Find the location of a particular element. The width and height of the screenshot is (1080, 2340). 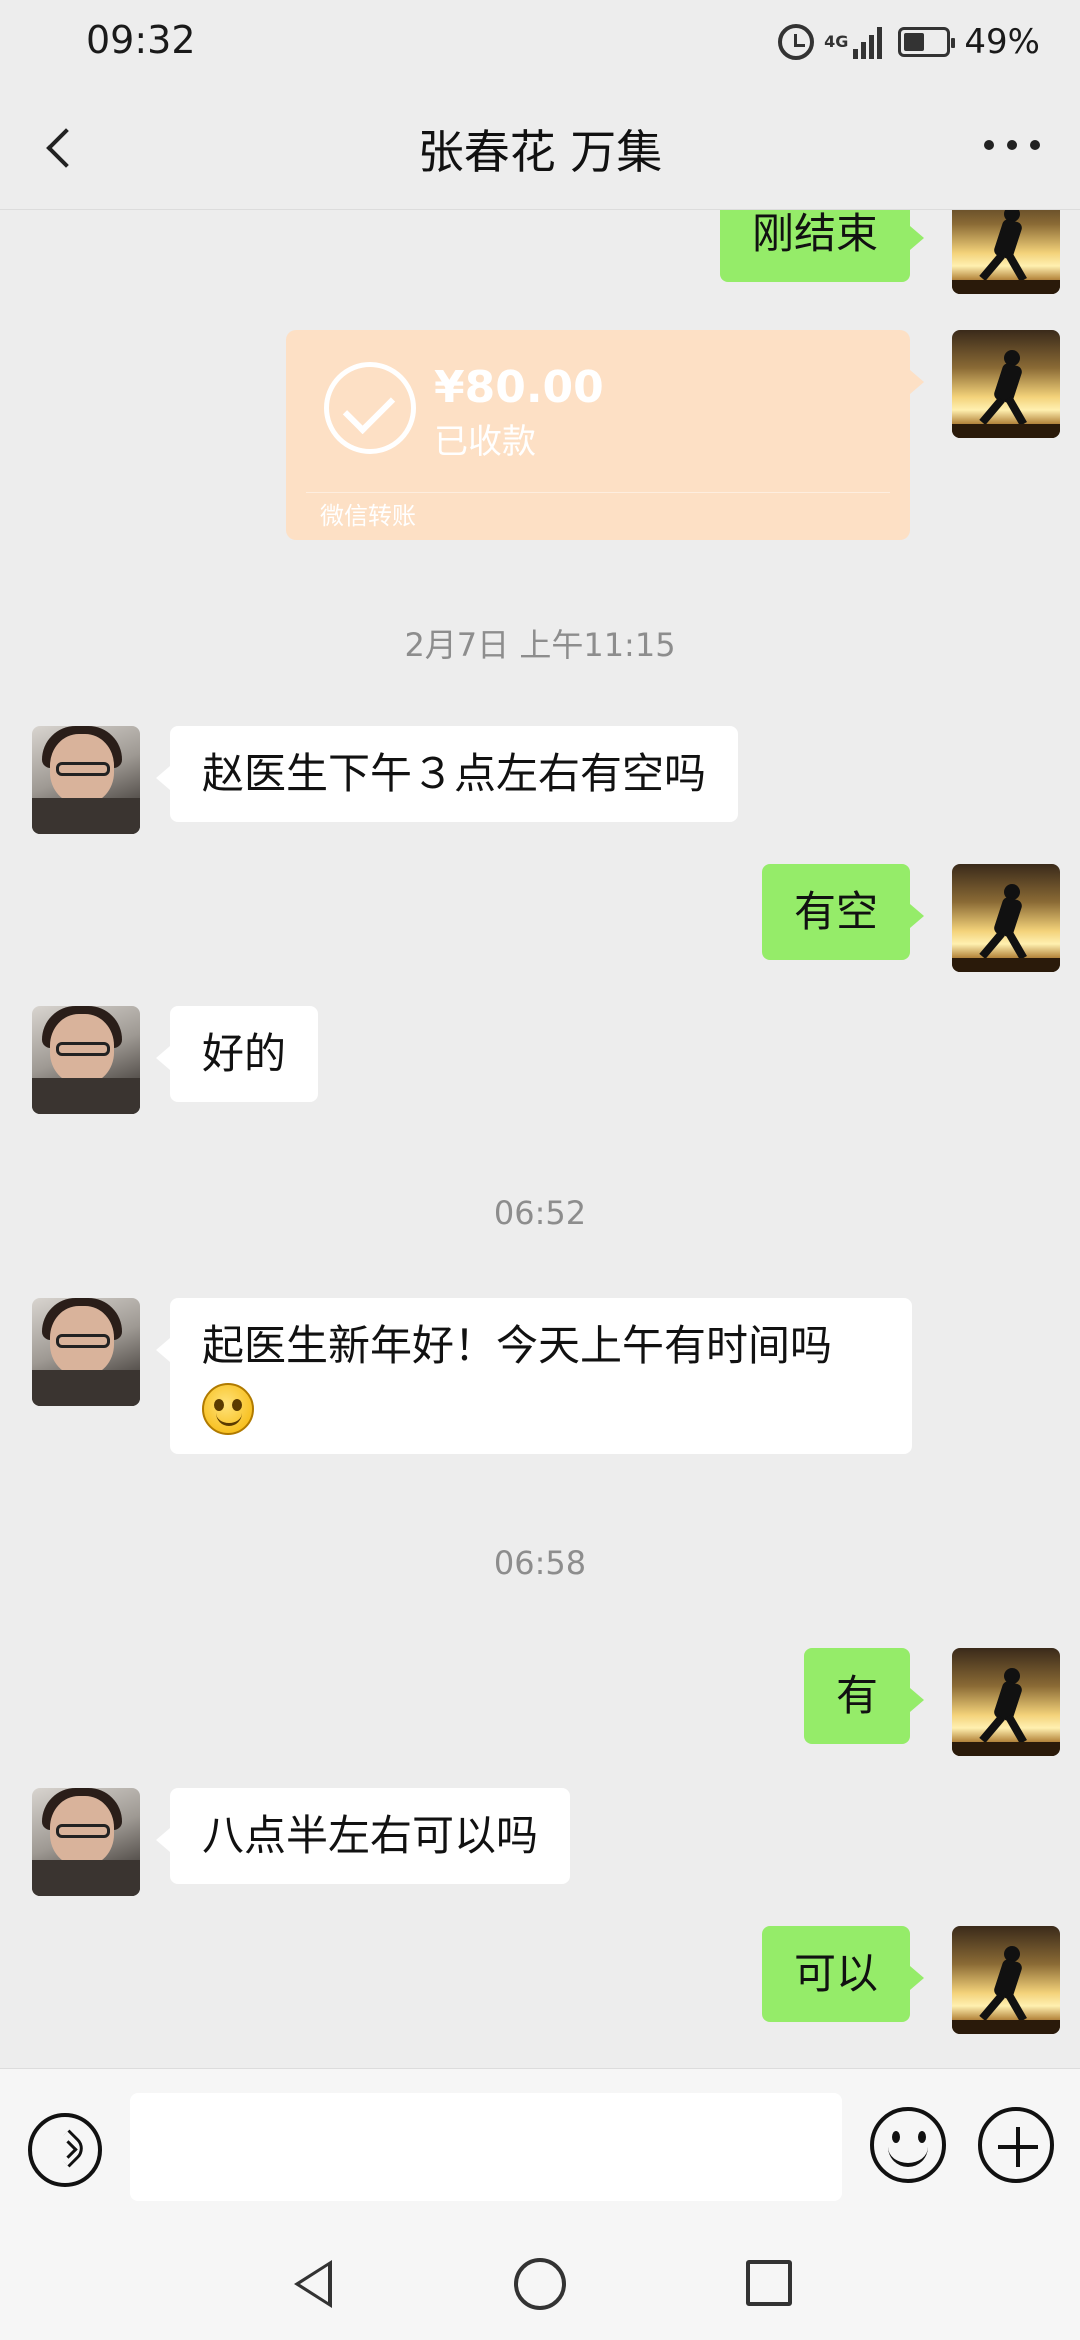

nav-back-icon is located at coordinates (311, 2284).